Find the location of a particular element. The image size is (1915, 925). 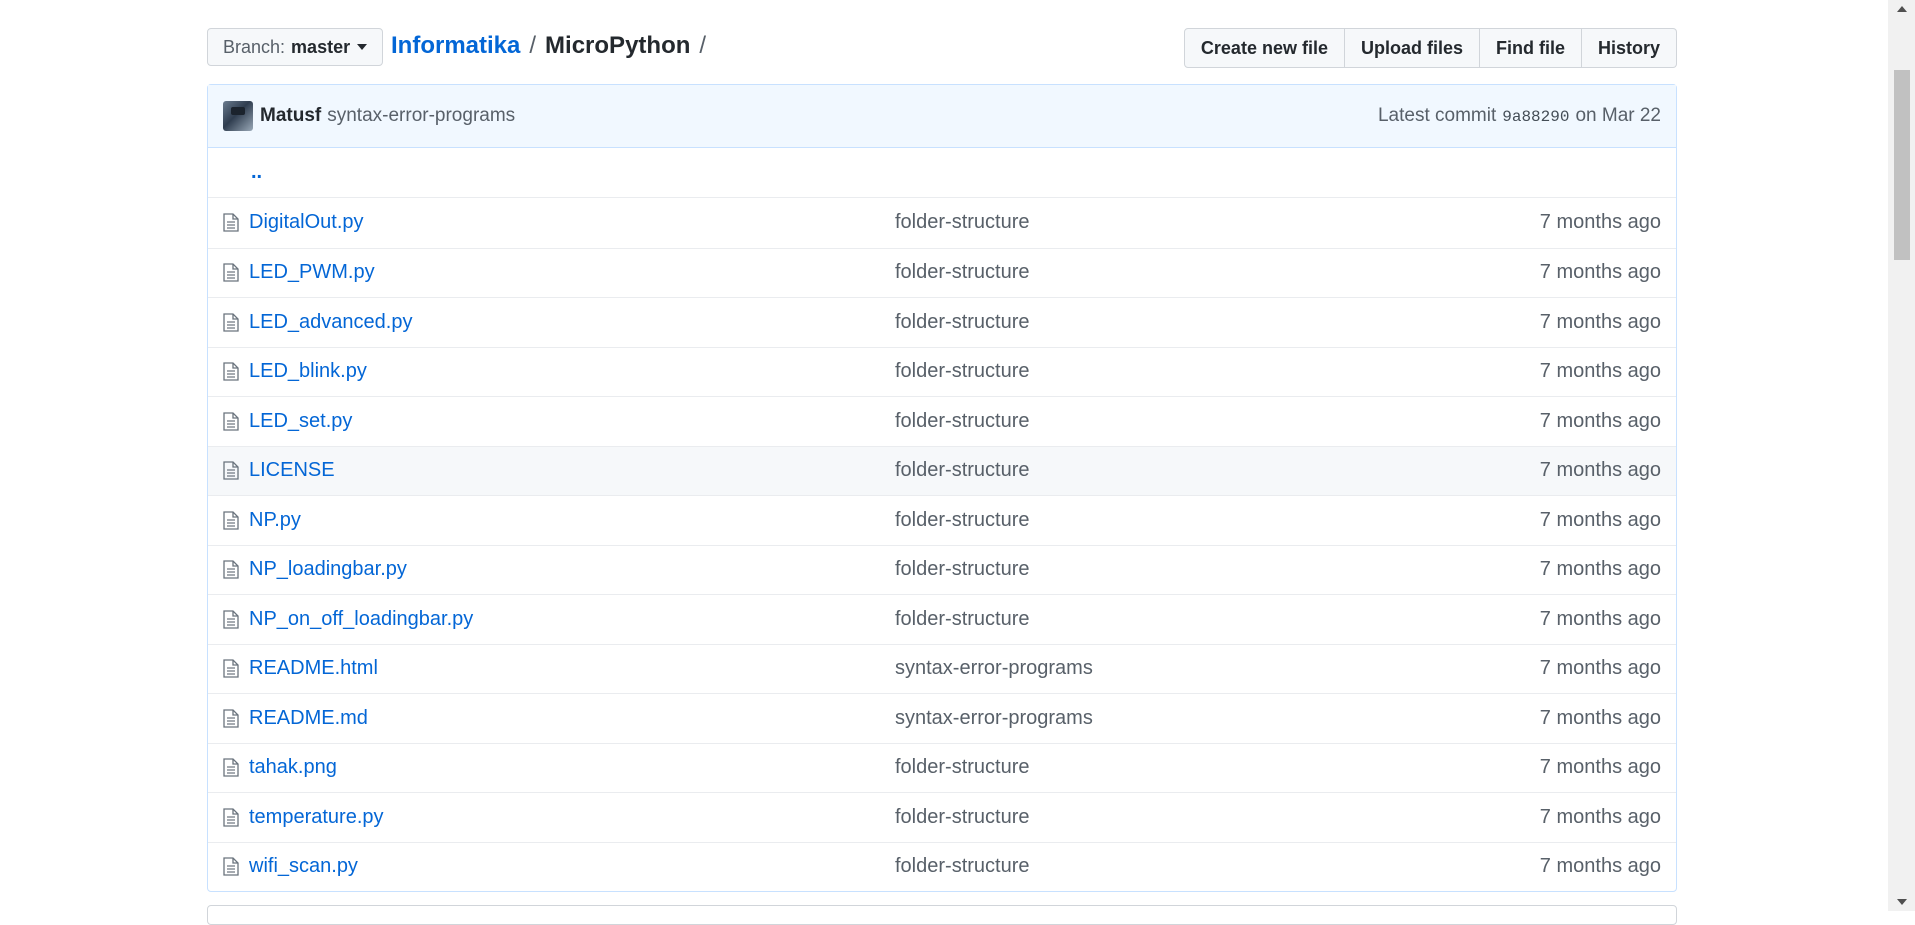

parent-directory-link: .. is located at coordinates (256, 172).